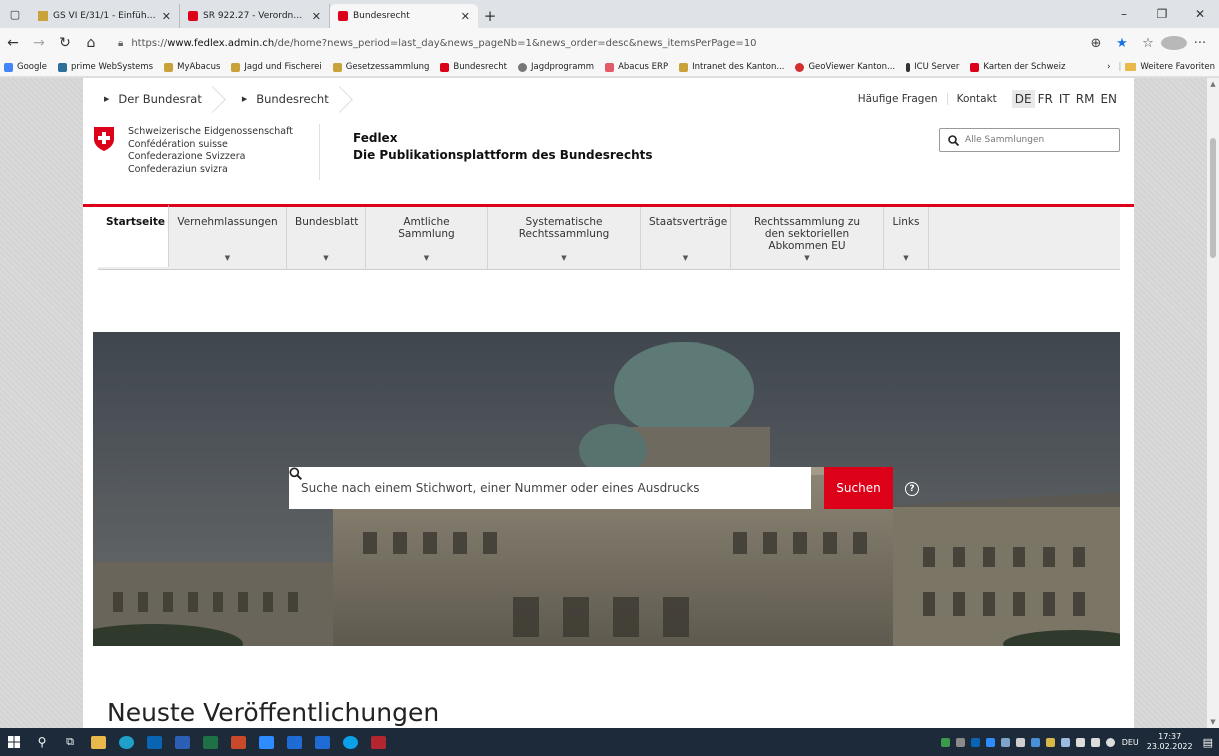  Describe the element at coordinates (98, 742) in the screenshot. I see `file-explorer-icon` at that location.